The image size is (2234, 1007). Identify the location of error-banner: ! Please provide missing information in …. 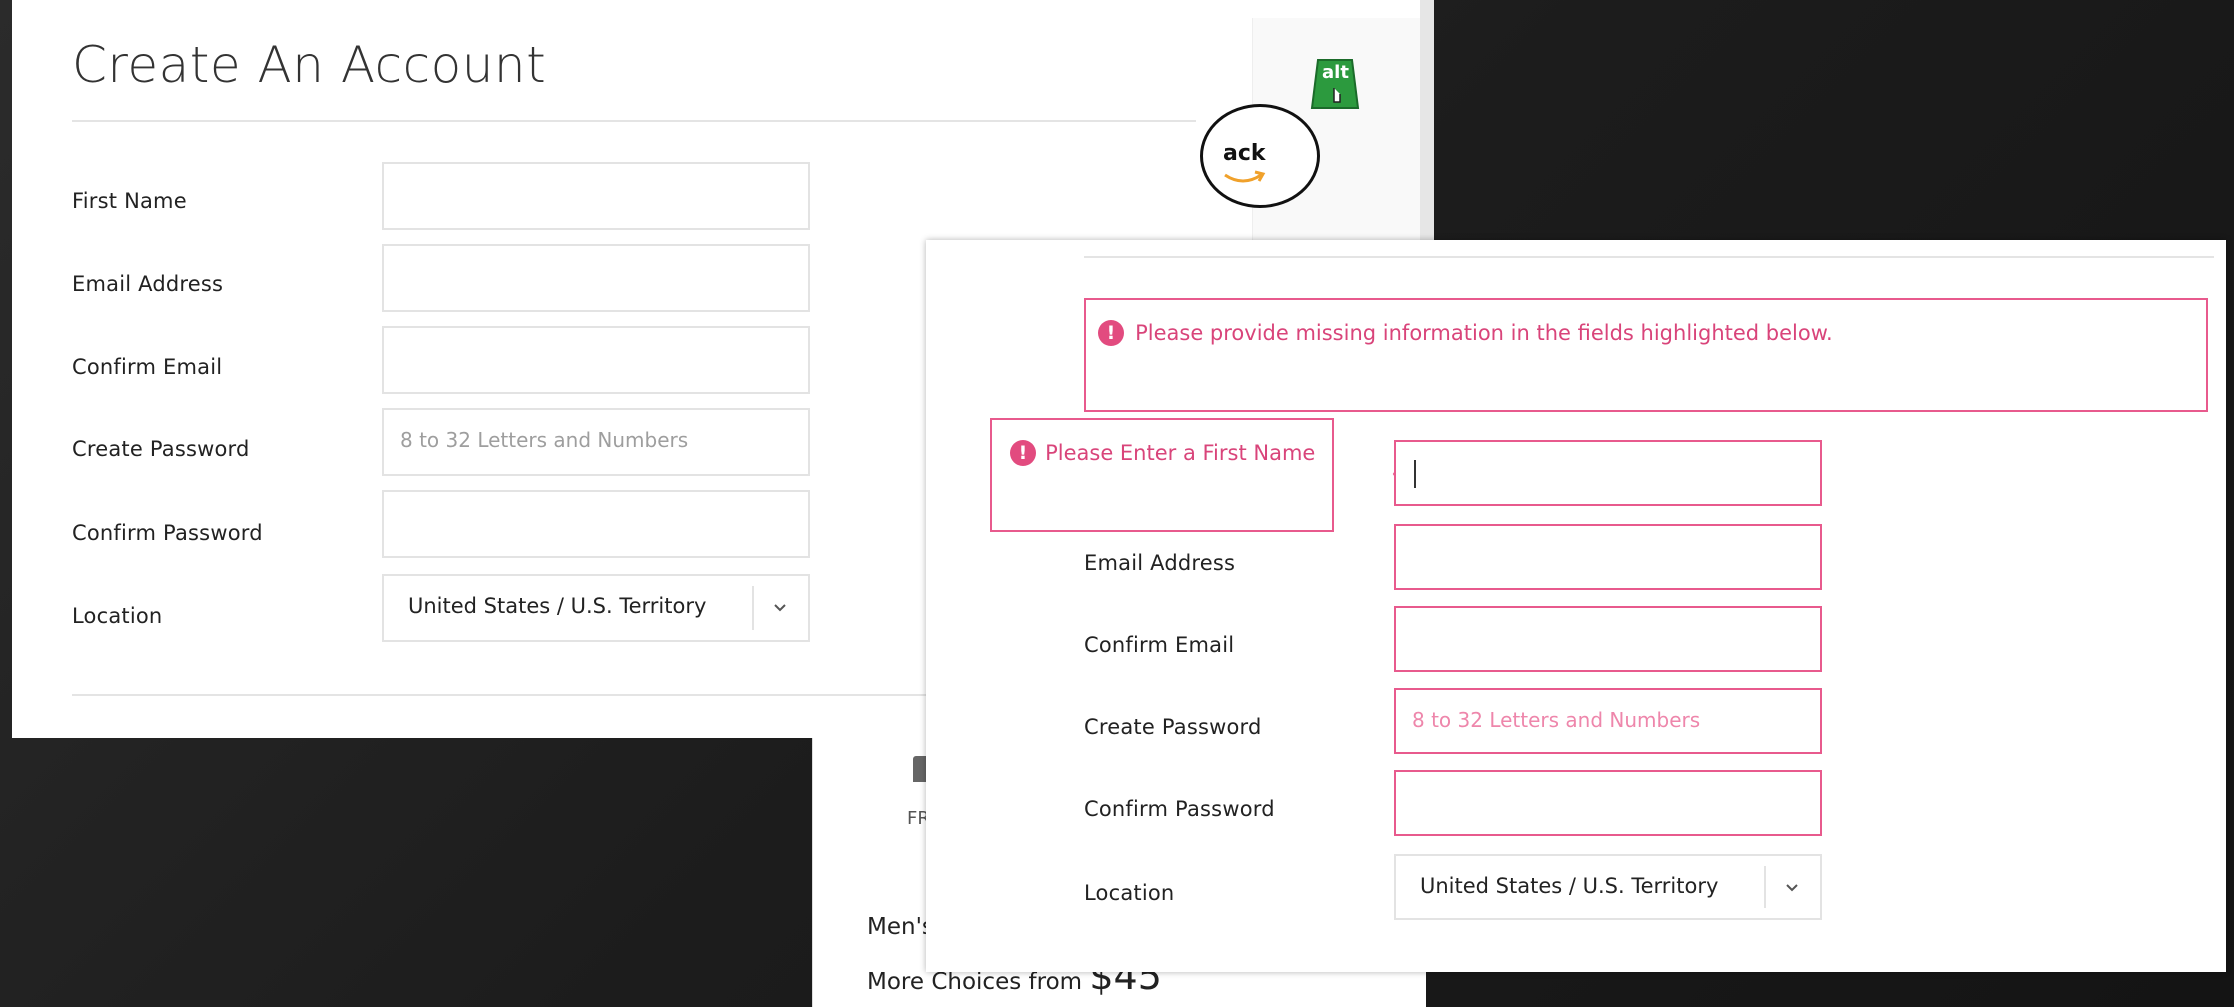
(1646, 355).